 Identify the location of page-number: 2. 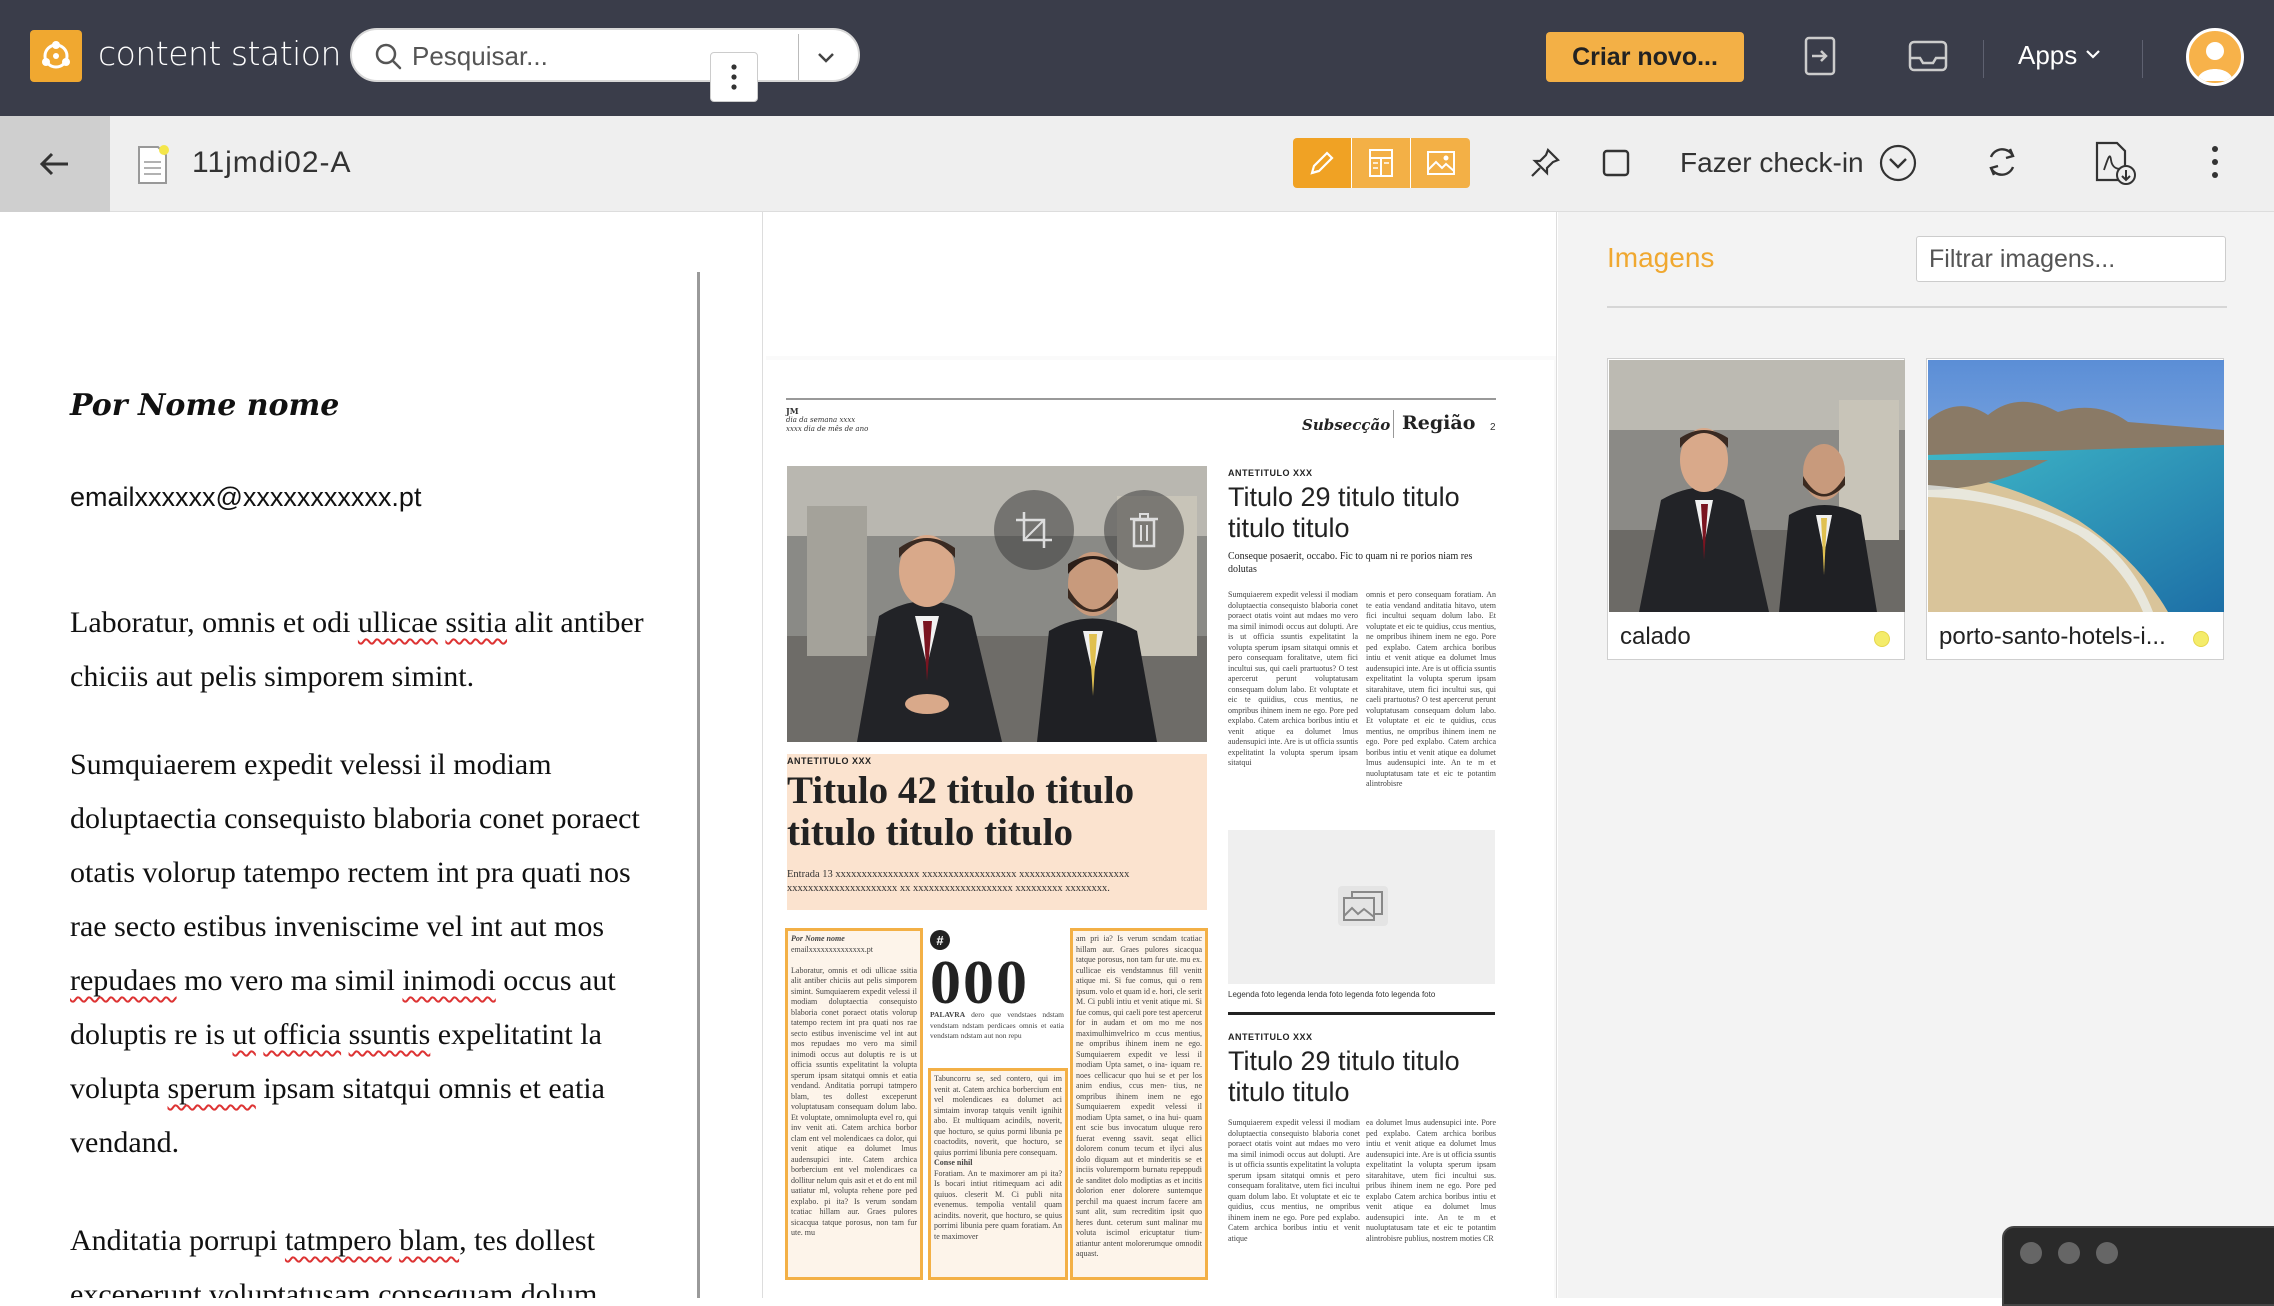
(1493, 427).